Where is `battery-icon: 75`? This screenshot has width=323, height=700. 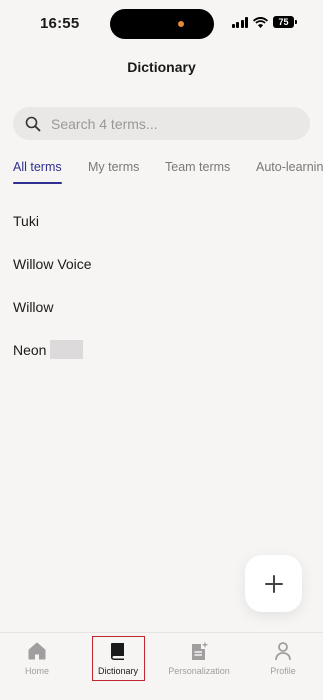 battery-icon: 75 is located at coordinates (285, 22).